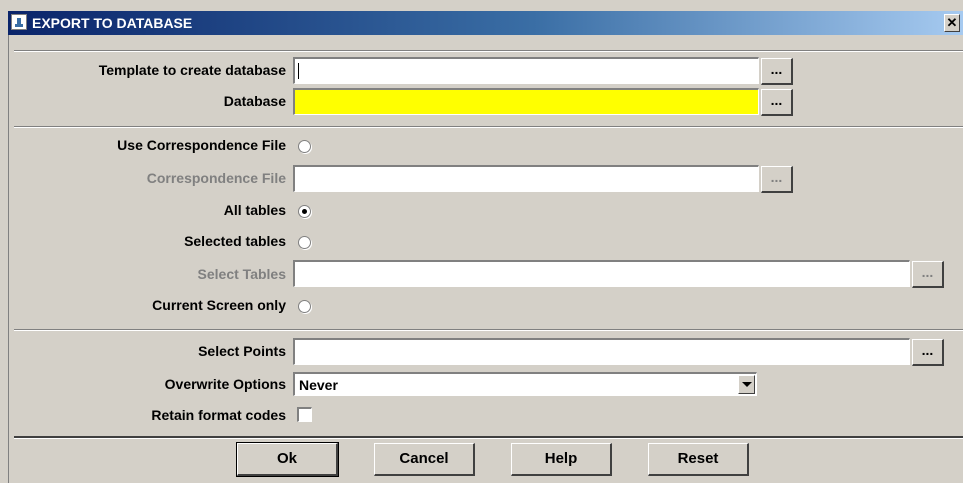 The width and height of the screenshot is (963, 485). Describe the element at coordinates (525, 384) in the screenshot. I see `overwrite-options-select: Never` at that location.